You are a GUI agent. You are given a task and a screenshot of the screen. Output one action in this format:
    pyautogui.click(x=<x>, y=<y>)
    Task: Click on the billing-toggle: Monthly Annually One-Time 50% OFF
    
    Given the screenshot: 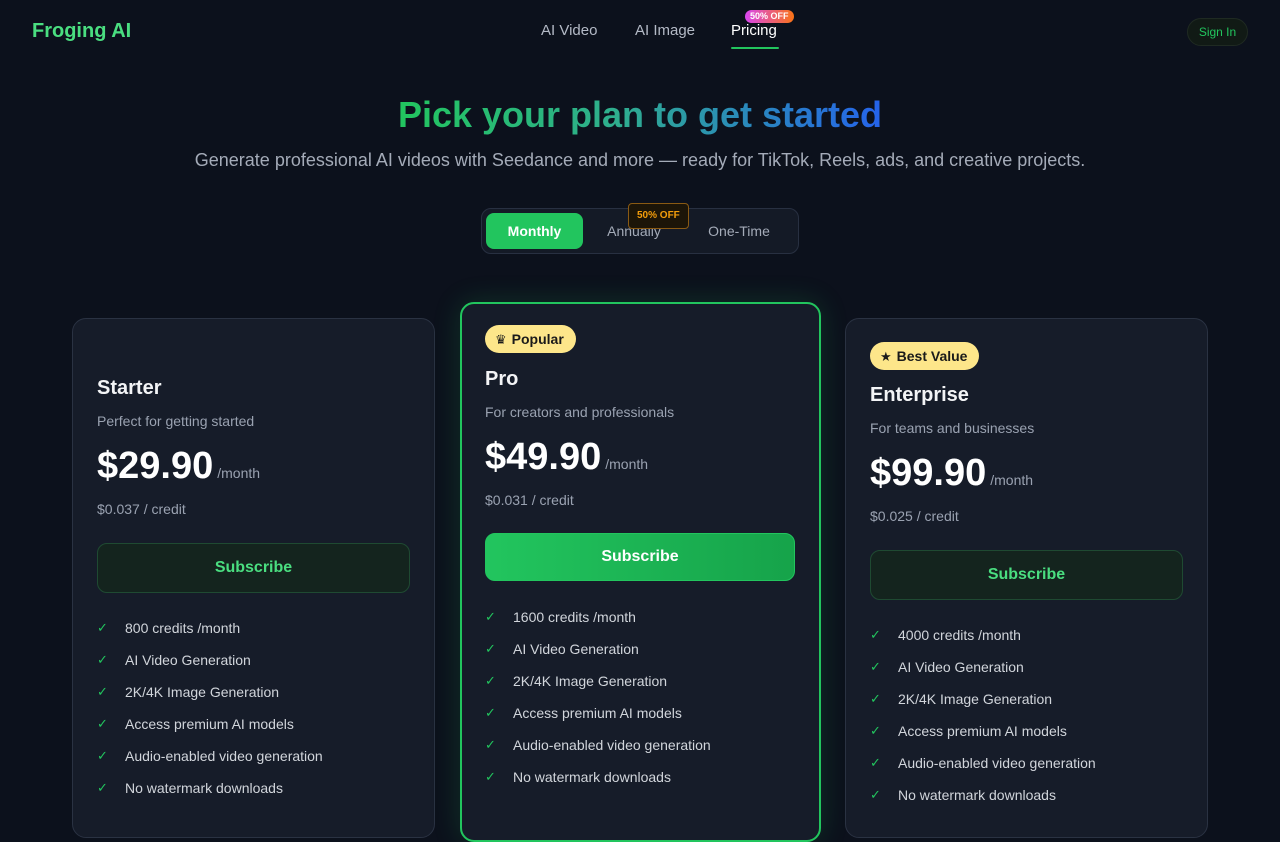 What is the action you would take?
    pyautogui.click(x=640, y=228)
    